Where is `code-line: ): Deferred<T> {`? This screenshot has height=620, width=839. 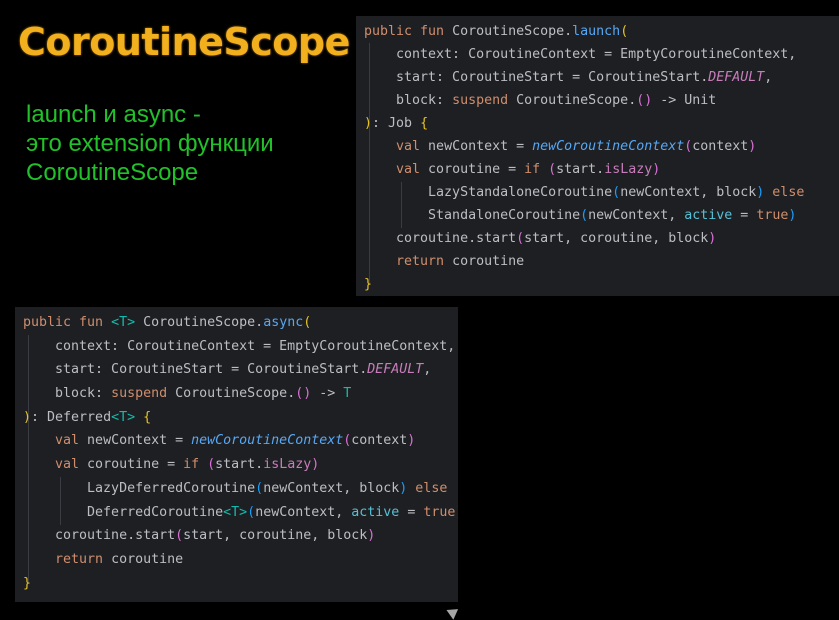 code-line: ): Deferred<T> { is located at coordinates (87, 417).